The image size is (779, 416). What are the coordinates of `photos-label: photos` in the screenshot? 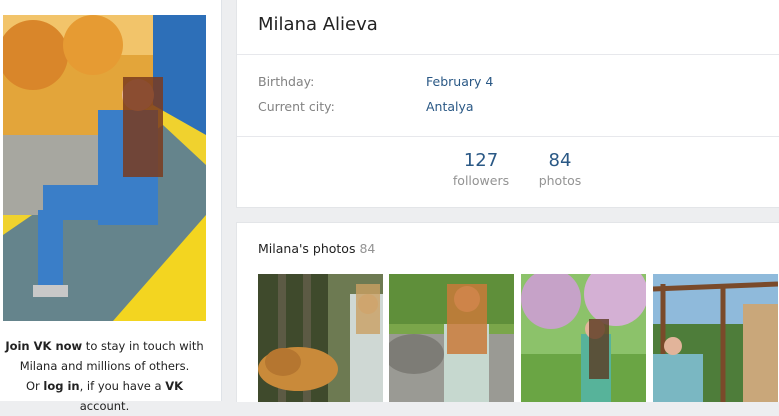 It's located at (560, 180).